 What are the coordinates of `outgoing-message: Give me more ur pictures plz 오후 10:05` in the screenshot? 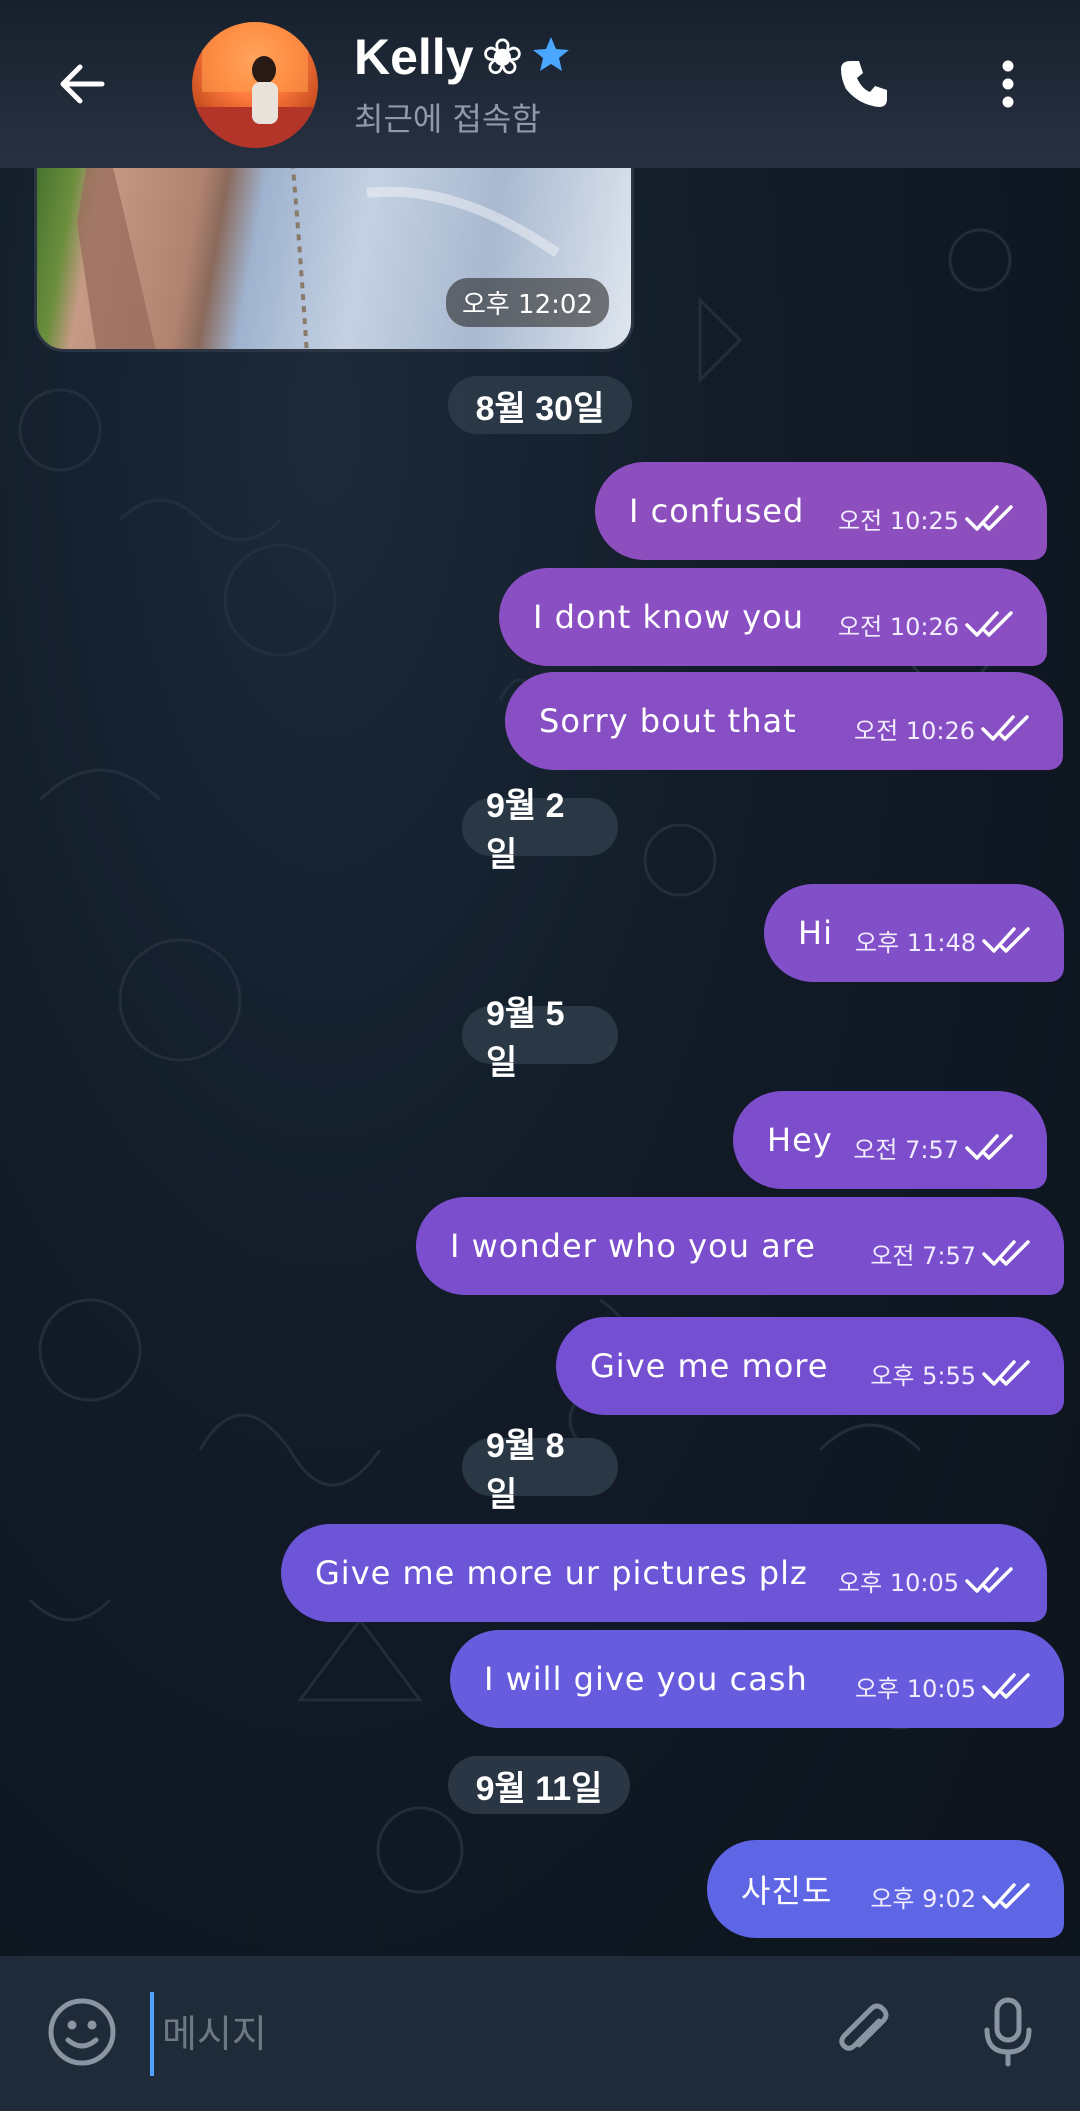 It's located at (664, 1573).